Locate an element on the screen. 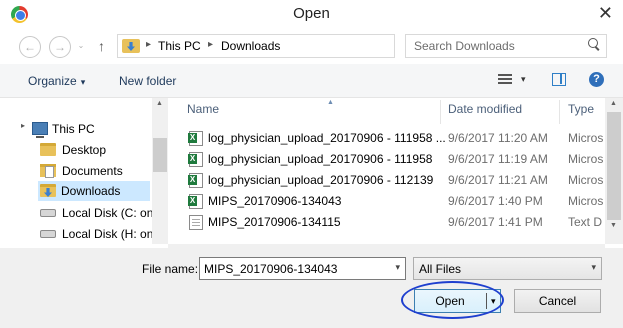  file-name-label: File name: is located at coordinates (170, 269).